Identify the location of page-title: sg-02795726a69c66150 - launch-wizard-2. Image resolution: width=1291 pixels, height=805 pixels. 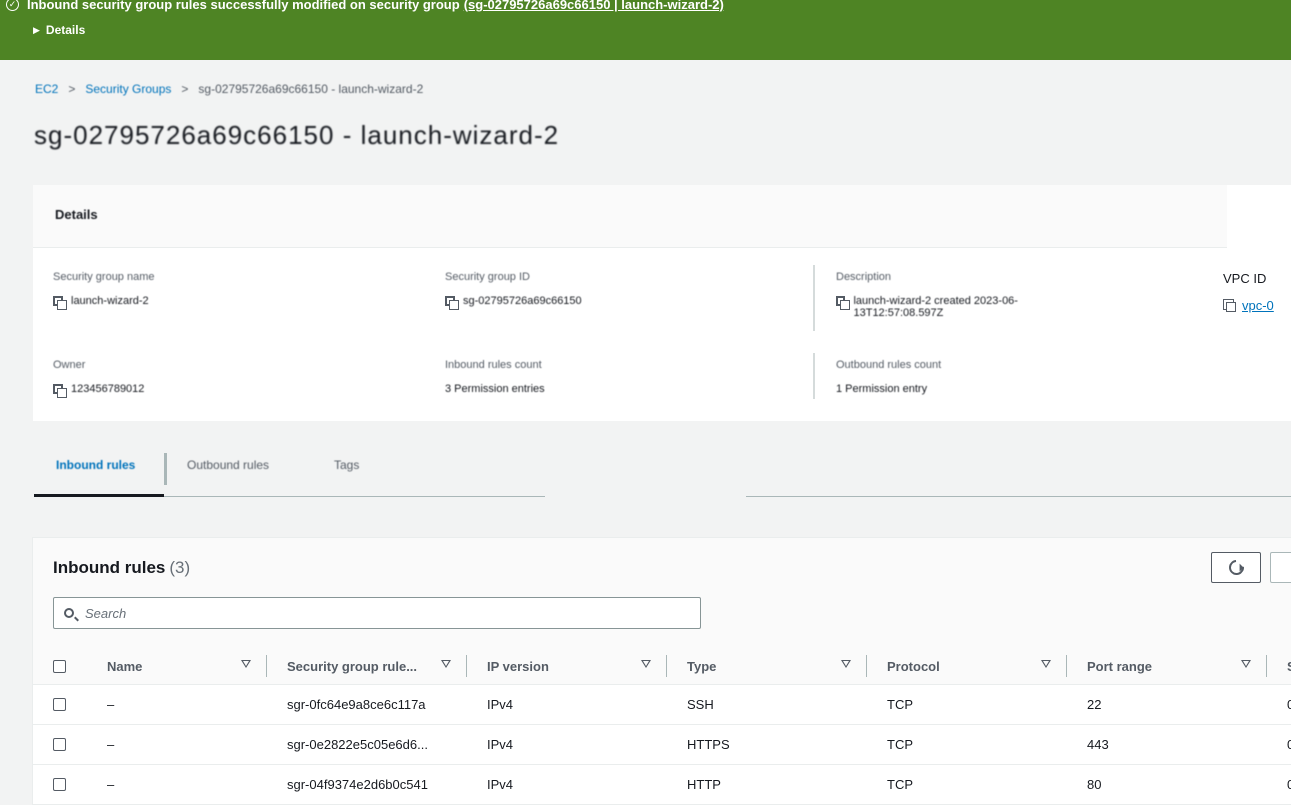
(297, 135).